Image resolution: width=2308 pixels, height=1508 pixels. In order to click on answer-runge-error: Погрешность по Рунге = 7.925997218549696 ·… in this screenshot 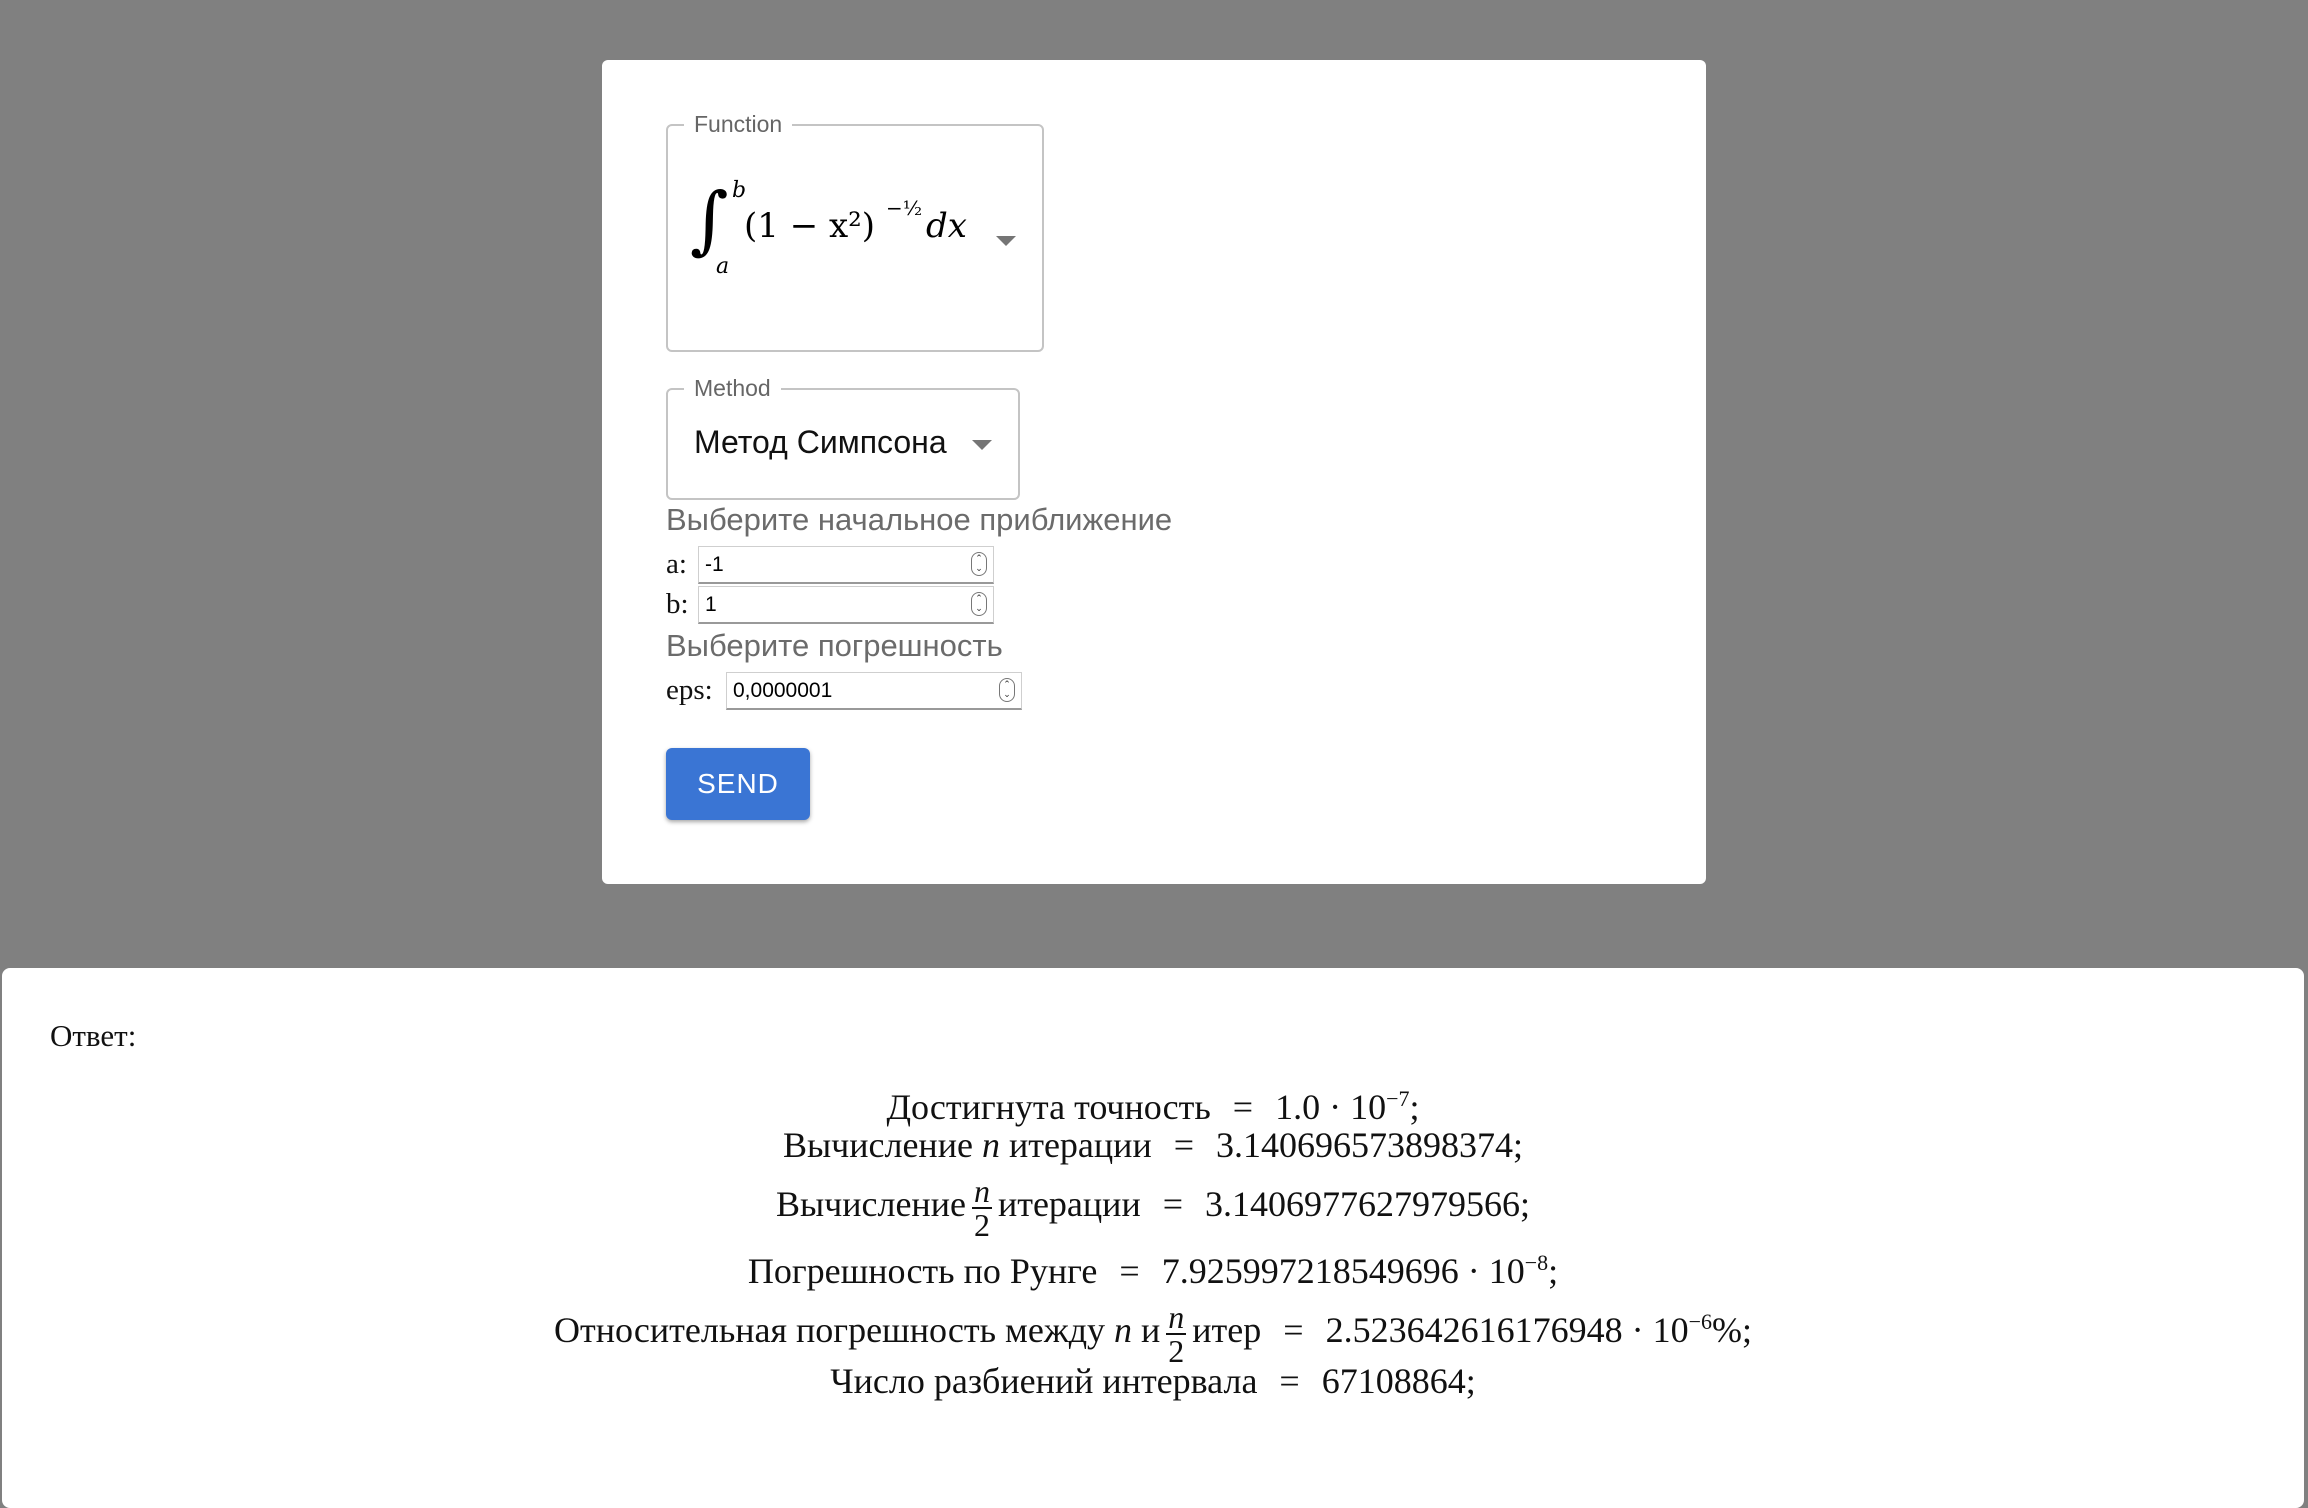, I will do `click(1153, 1270)`.